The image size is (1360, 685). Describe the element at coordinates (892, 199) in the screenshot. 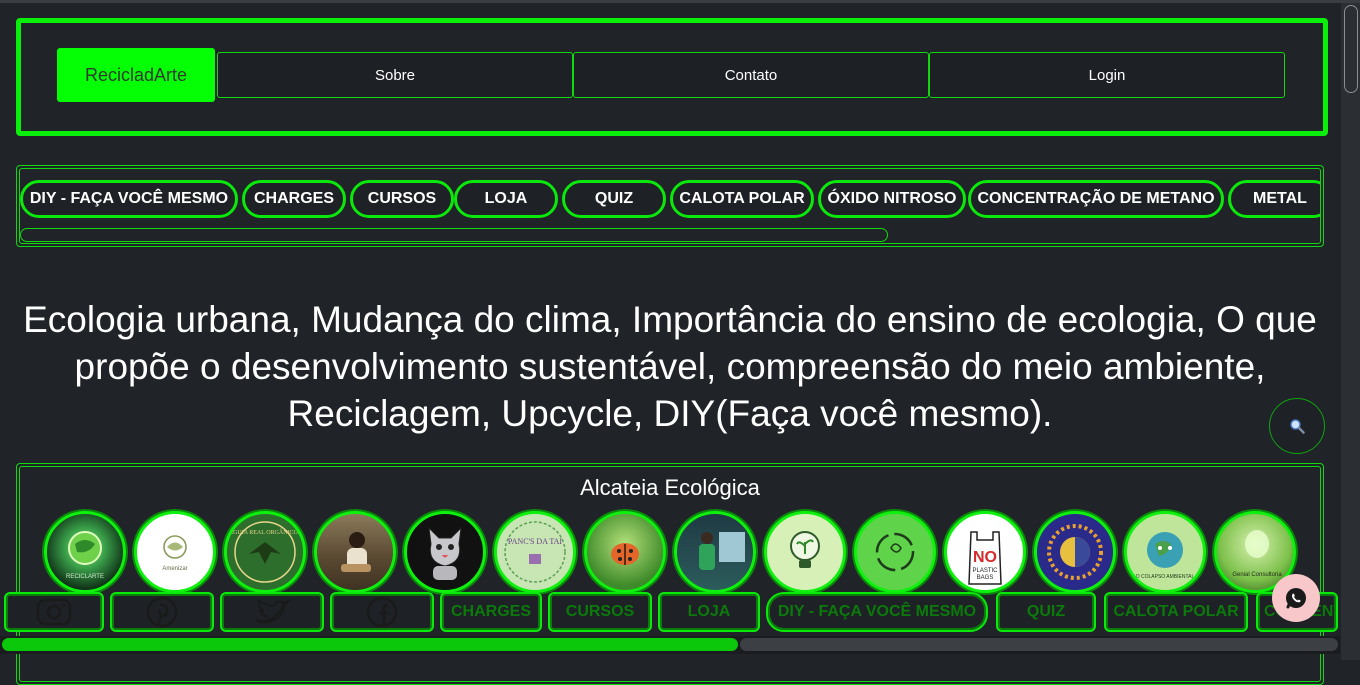

I see `category-oxido-nitroso: ÓXIDO NITROSO` at that location.